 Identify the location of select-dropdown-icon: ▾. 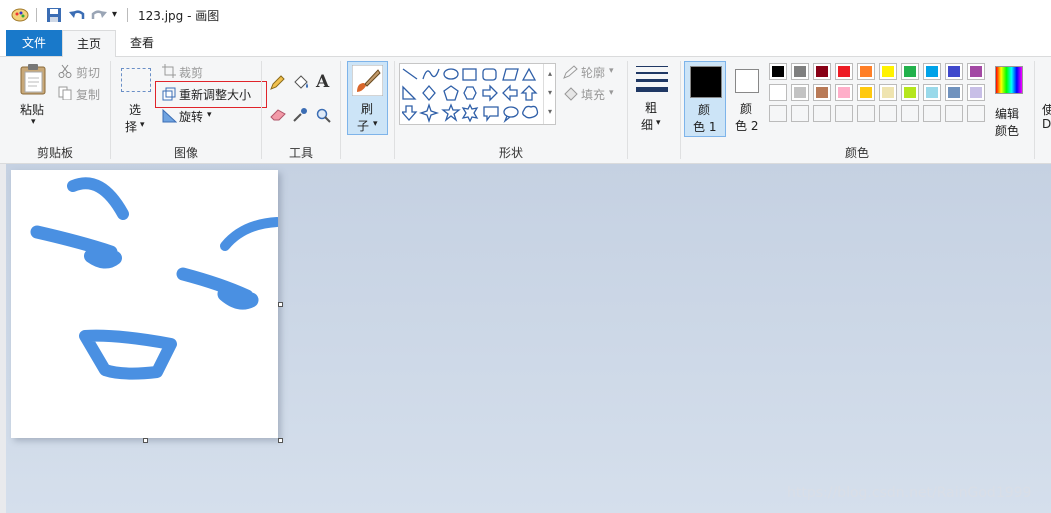
(142, 125).